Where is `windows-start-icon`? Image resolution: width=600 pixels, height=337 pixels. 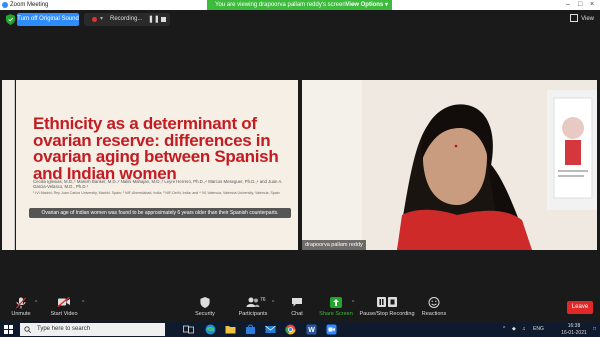
windows-start-icon is located at coordinates (8, 329).